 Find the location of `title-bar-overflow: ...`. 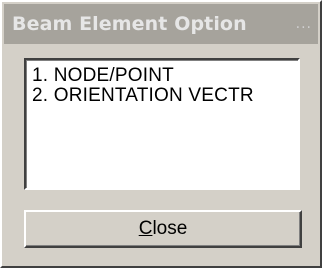

title-bar-overflow: ... is located at coordinates (303, 24).